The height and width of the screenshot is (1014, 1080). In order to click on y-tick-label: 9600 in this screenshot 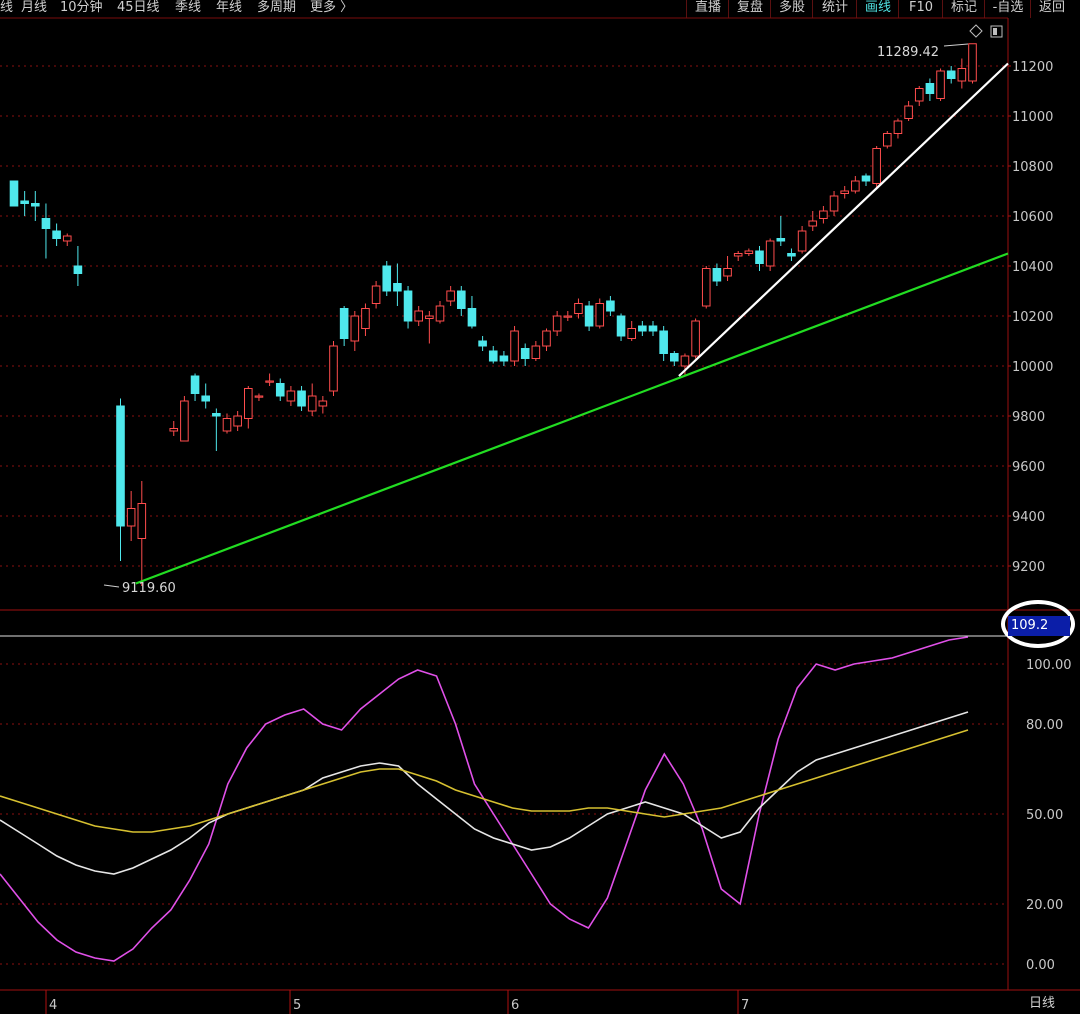, I will do `click(1028, 467)`.